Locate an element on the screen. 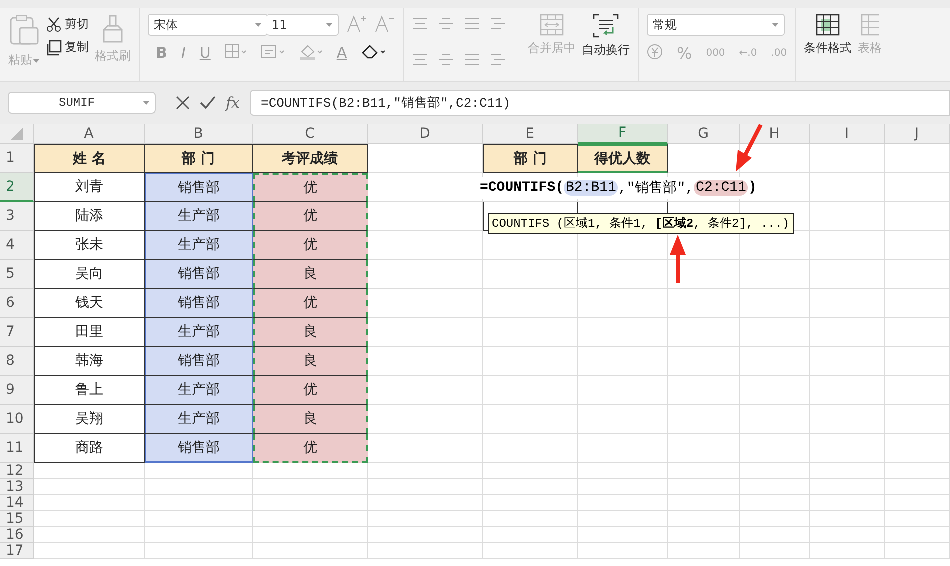  check-icon is located at coordinates (208, 103).